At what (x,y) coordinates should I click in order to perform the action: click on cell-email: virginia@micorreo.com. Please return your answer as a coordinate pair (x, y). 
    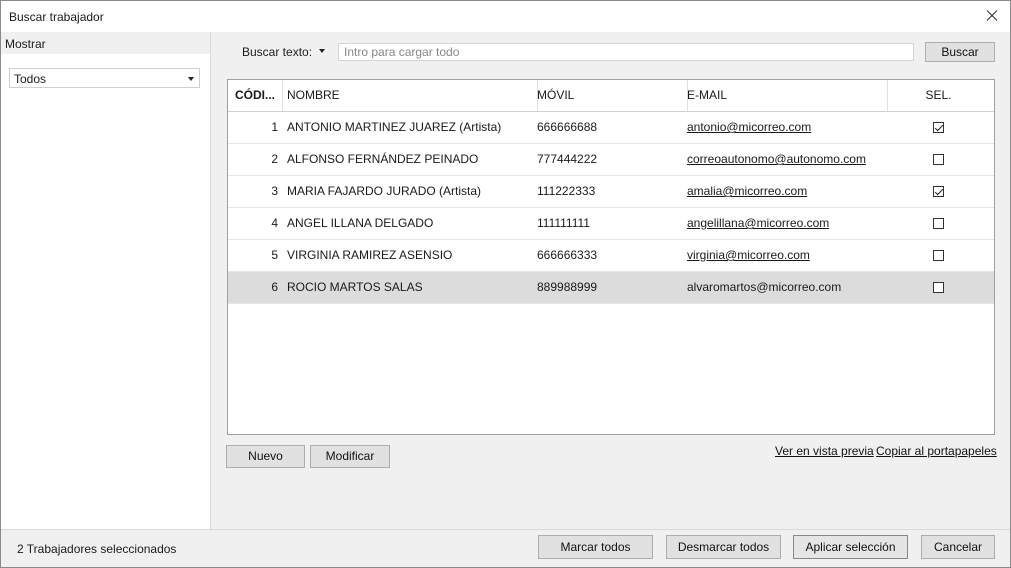
    Looking at the image, I should click on (785, 255).